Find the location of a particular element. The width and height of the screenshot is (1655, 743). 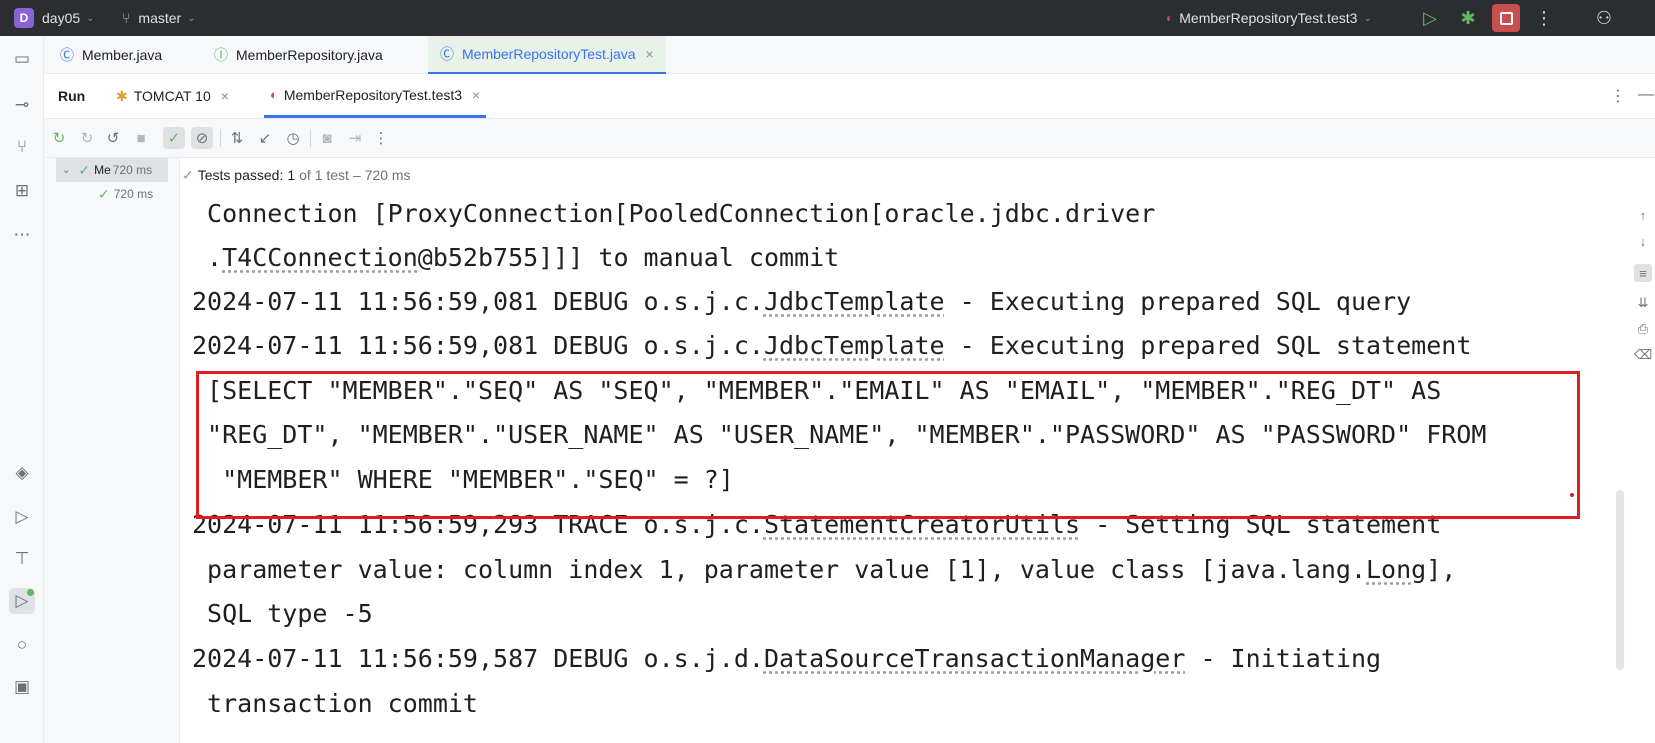

project-name: day05 is located at coordinates (61, 18).